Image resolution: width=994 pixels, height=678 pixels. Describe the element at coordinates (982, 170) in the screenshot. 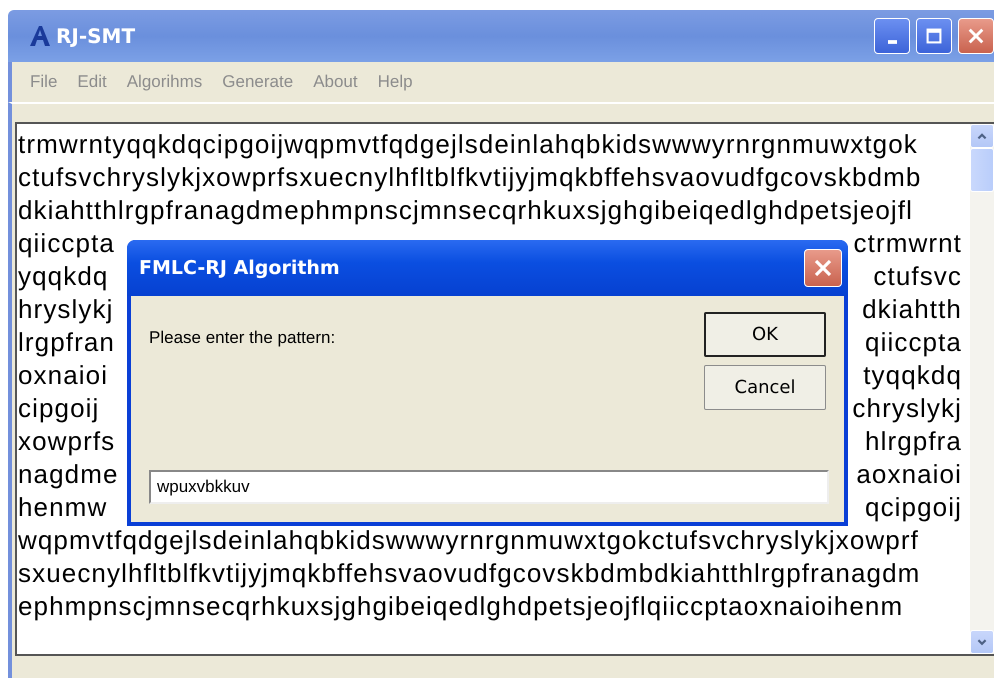

I see `scroll-thumb` at that location.